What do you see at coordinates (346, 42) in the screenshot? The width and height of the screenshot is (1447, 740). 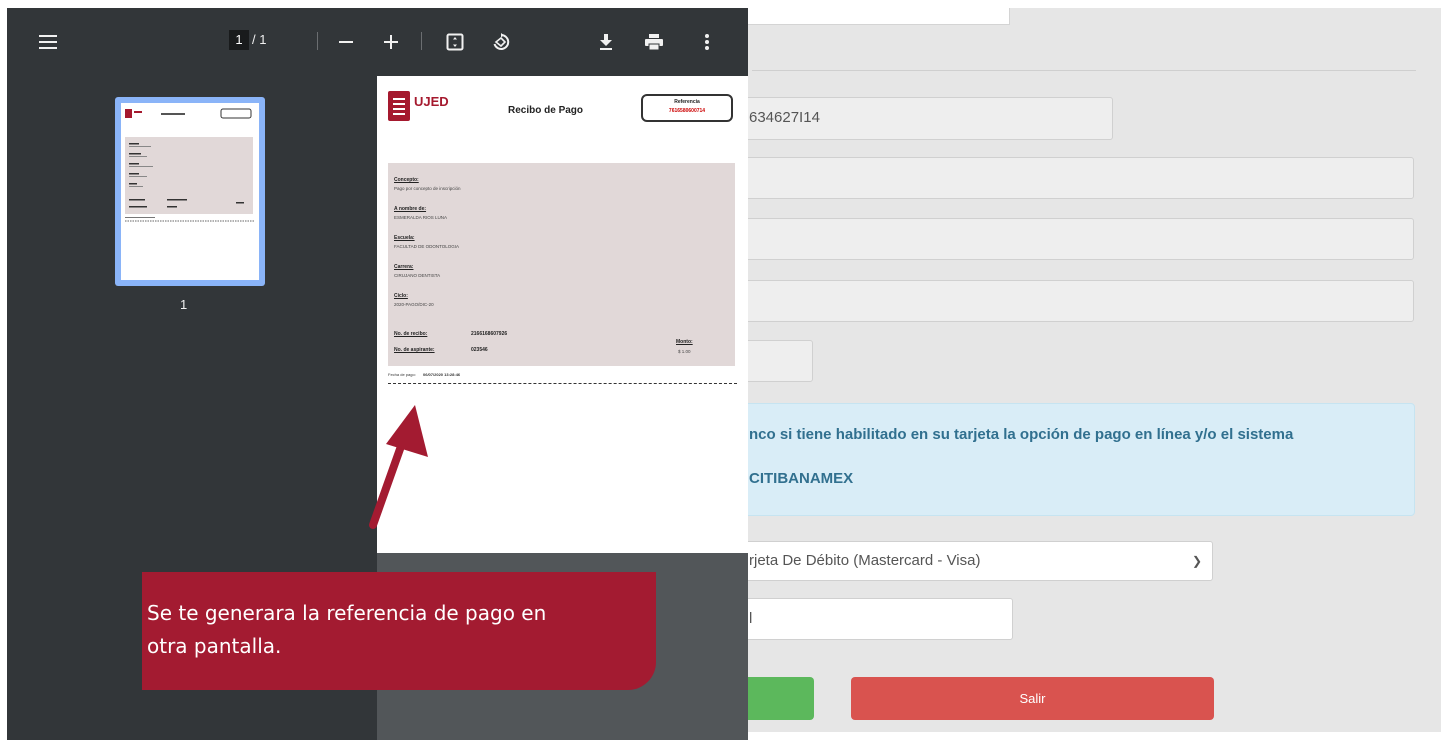 I see `zoom-out-icon` at bounding box center [346, 42].